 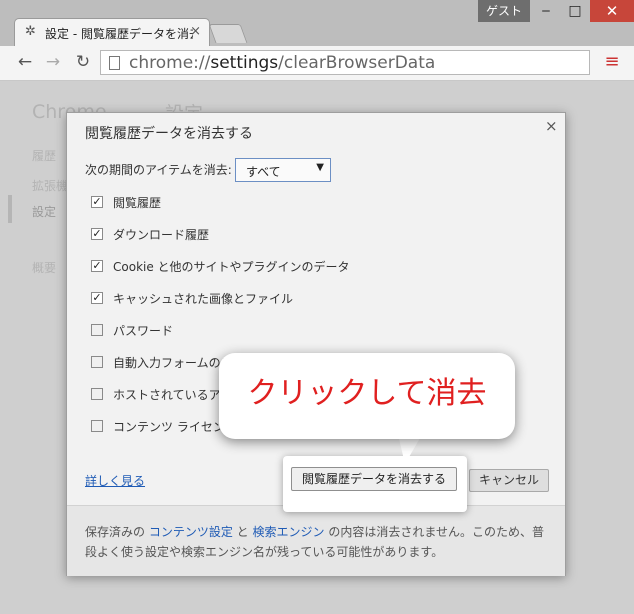 What do you see at coordinates (44, 267) in the screenshot?
I see `sidebar-item-about: 概要` at bounding box center [44, 267].